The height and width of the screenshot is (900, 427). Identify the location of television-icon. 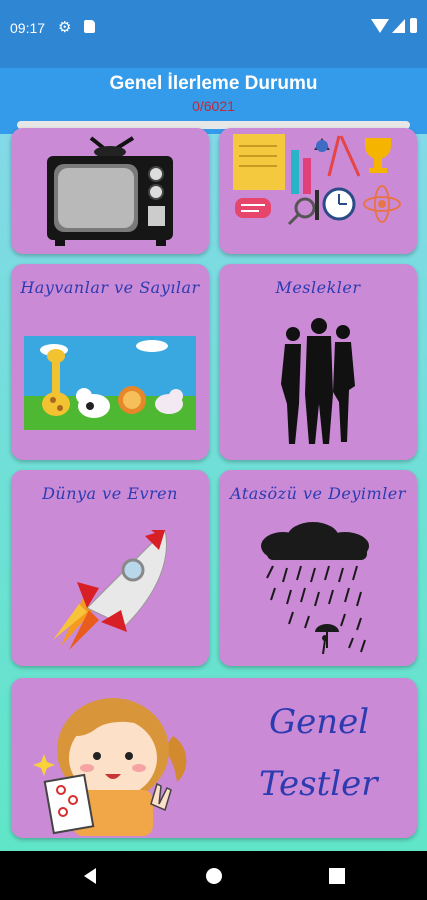
(110, 191).